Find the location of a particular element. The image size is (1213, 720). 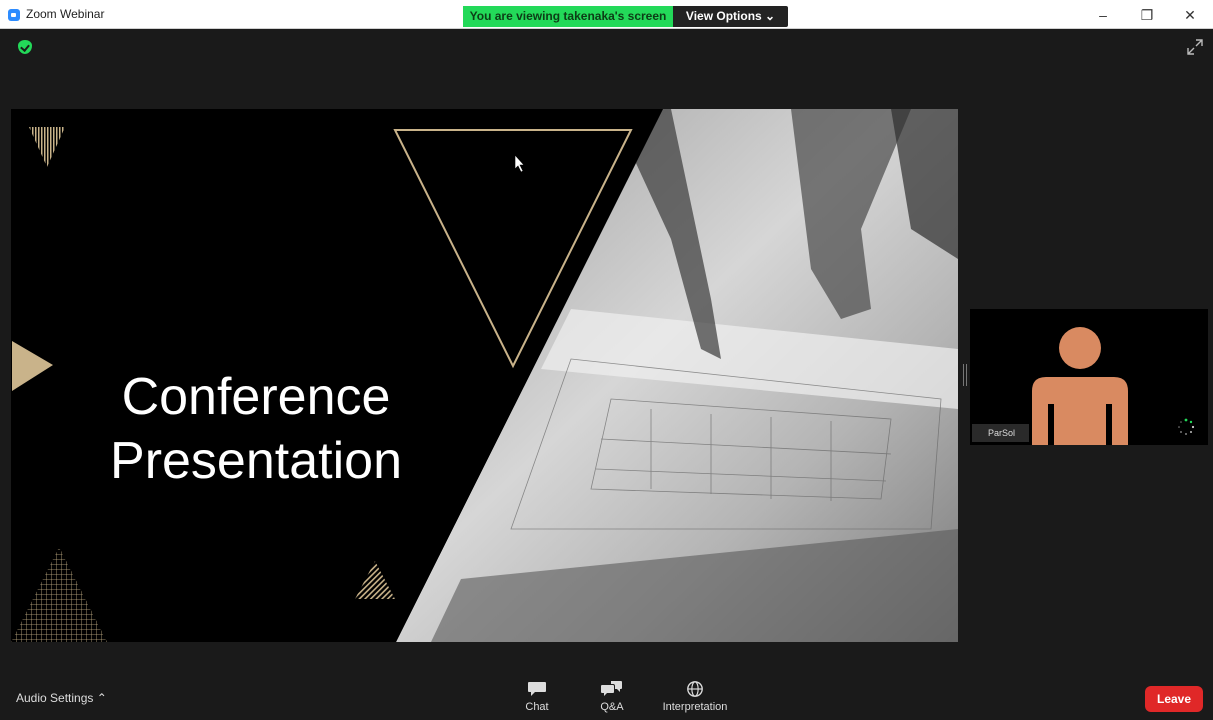

interpretation-label: Interpretation is located at coordinates (695, 707).